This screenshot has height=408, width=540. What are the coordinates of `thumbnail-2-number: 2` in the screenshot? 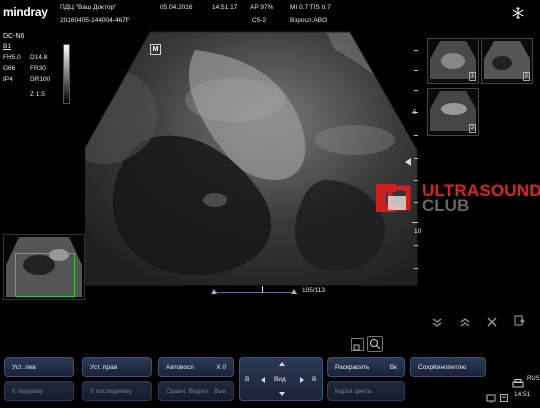 It's located at (526, 76).